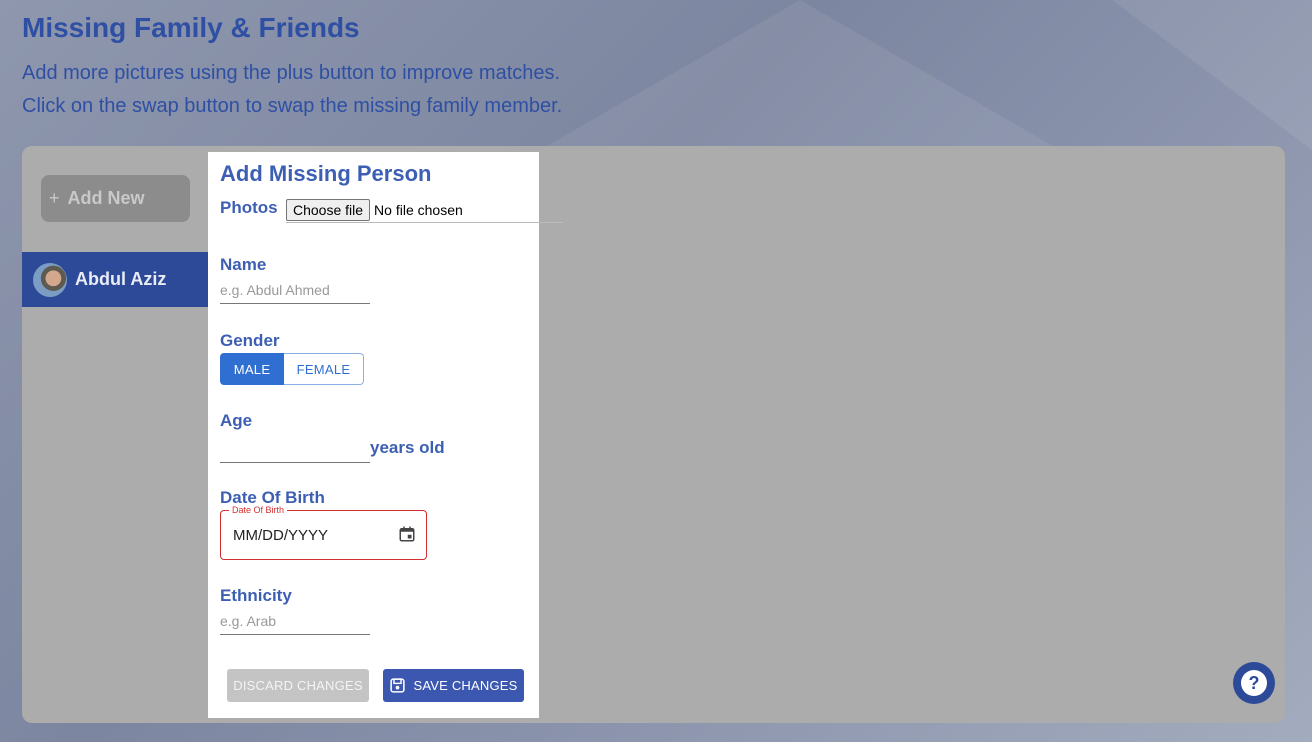  I want to click on discard-changes-button: DISCARD CHANGES, so click(298, 685).